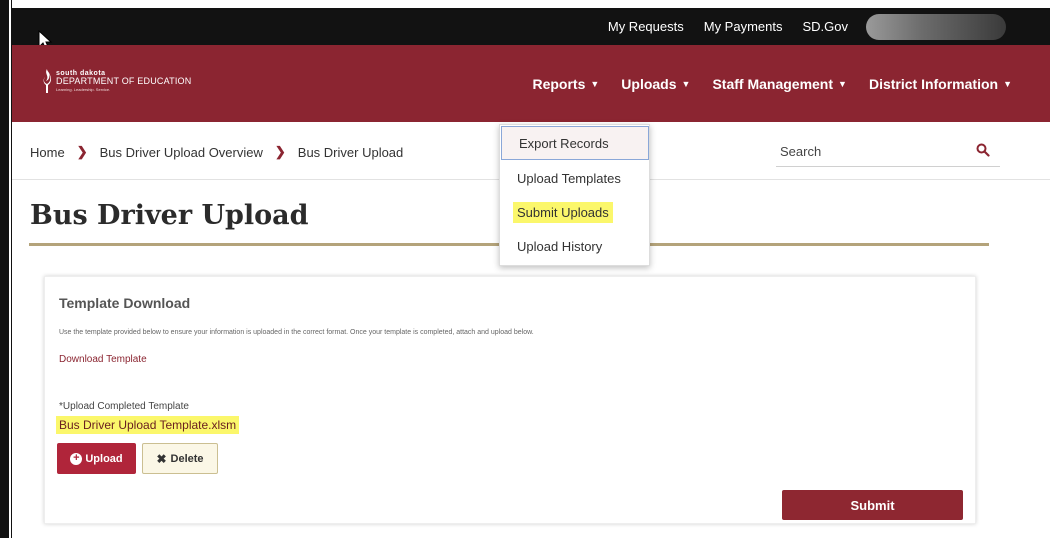  I want to click on nav-staff-management: Staff Management ▼, so click(779, 84).